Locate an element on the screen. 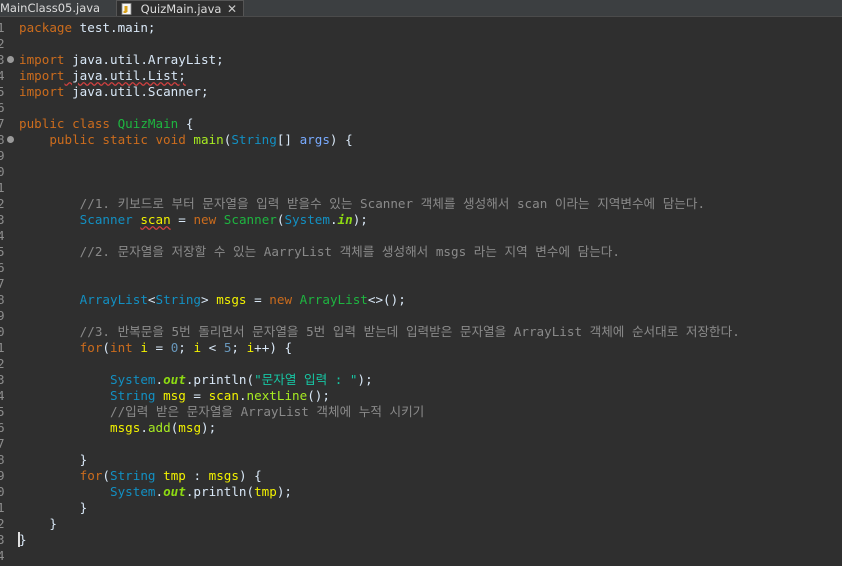 The width and height of the screenshot is (842, 566). code-text: import java.util.Scanner; is located at coordinates (114, 92).